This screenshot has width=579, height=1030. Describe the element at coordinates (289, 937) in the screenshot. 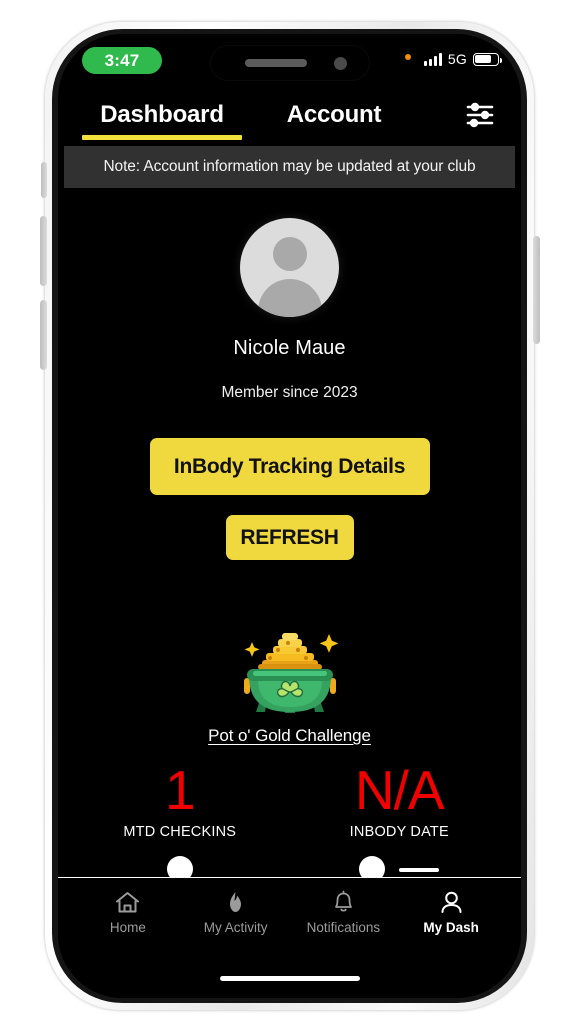

I see `bottom-navigation-bar: Home My Activity Notifications My Dash` at that location.